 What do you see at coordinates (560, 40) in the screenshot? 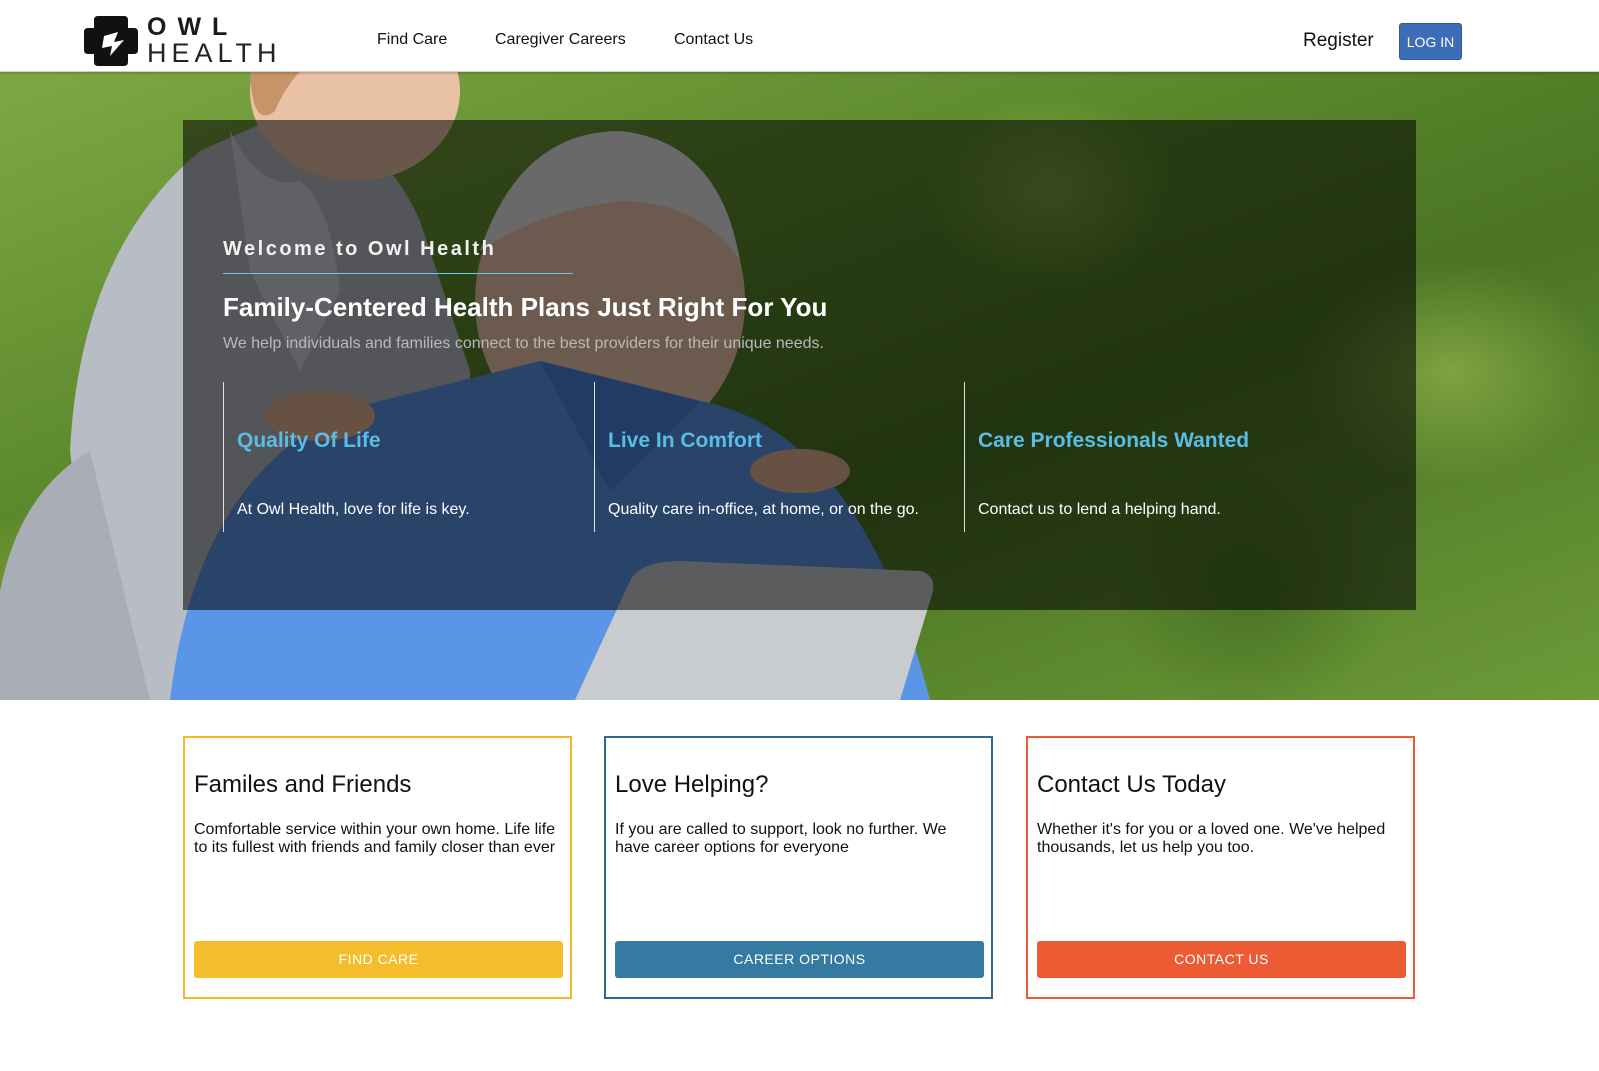
I see `nav-caregiver-careers: Caregiver Careers` at bounding box center [560, 40].